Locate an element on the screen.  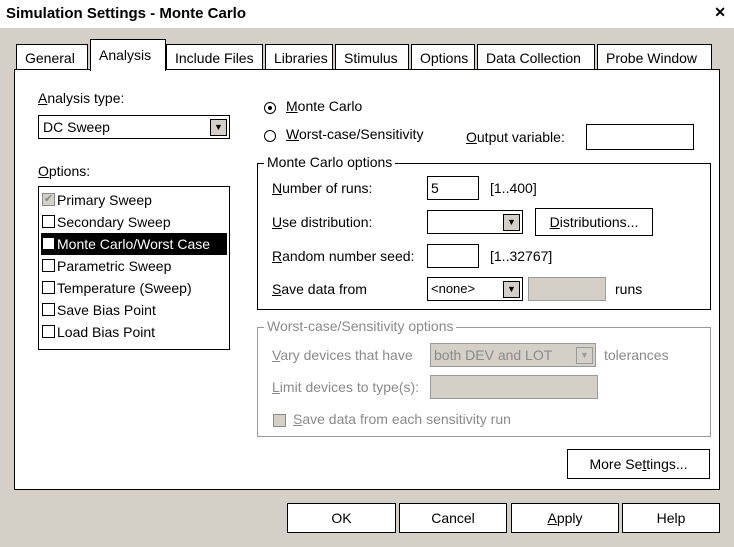
save-each-label: Save data from each sensitivity run is located at coordinates (402, 419).